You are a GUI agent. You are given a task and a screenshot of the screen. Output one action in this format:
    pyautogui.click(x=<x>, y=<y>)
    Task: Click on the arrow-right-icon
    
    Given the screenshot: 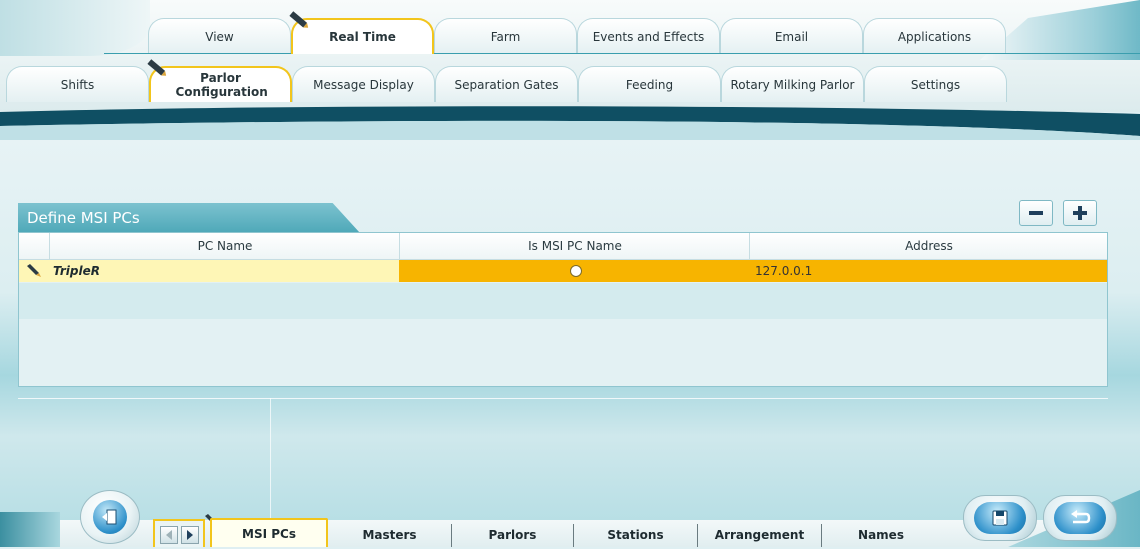 What is the action you would take?
    pyautogui.click(x=190, y=535)
    